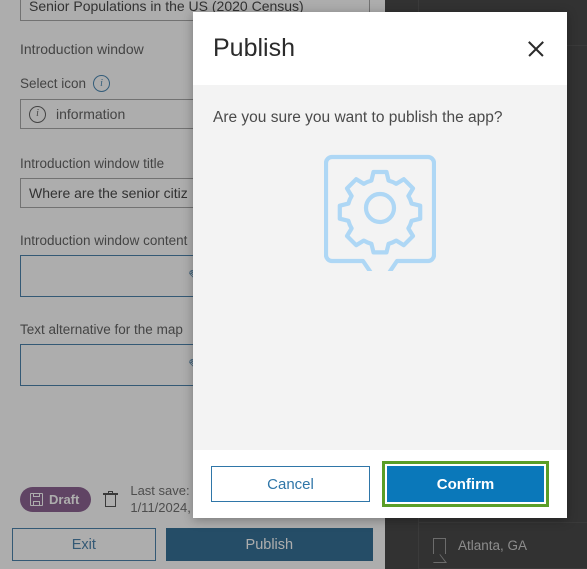 The image size is (587, 569). I want to click on dialog-footer: Cancel Confirm, so click(380, 484).